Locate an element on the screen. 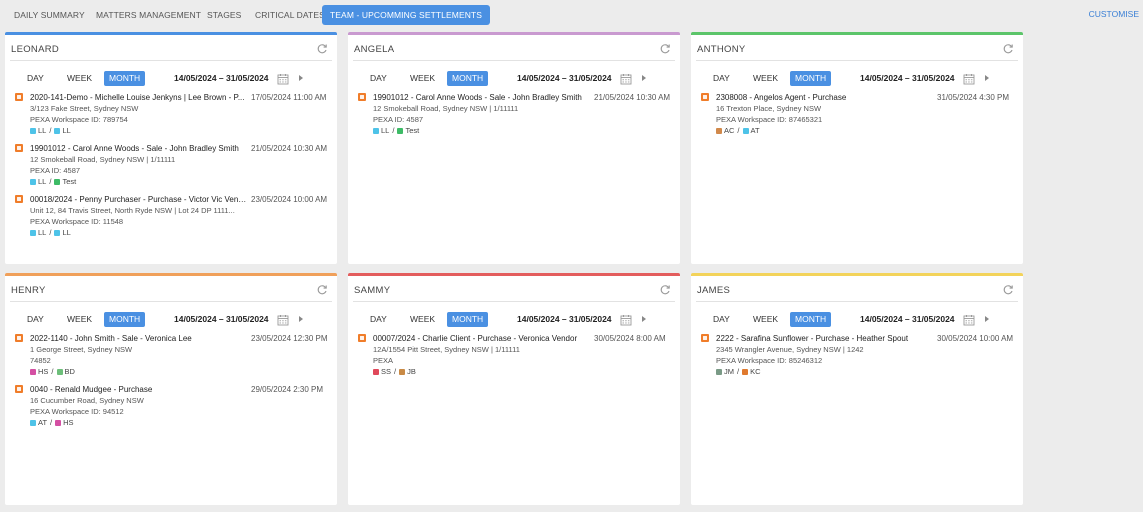 This screenshot has height=512, width=1143. matter-detail-line: PEXA ID: 4587 is located at coordinates (55, 170).